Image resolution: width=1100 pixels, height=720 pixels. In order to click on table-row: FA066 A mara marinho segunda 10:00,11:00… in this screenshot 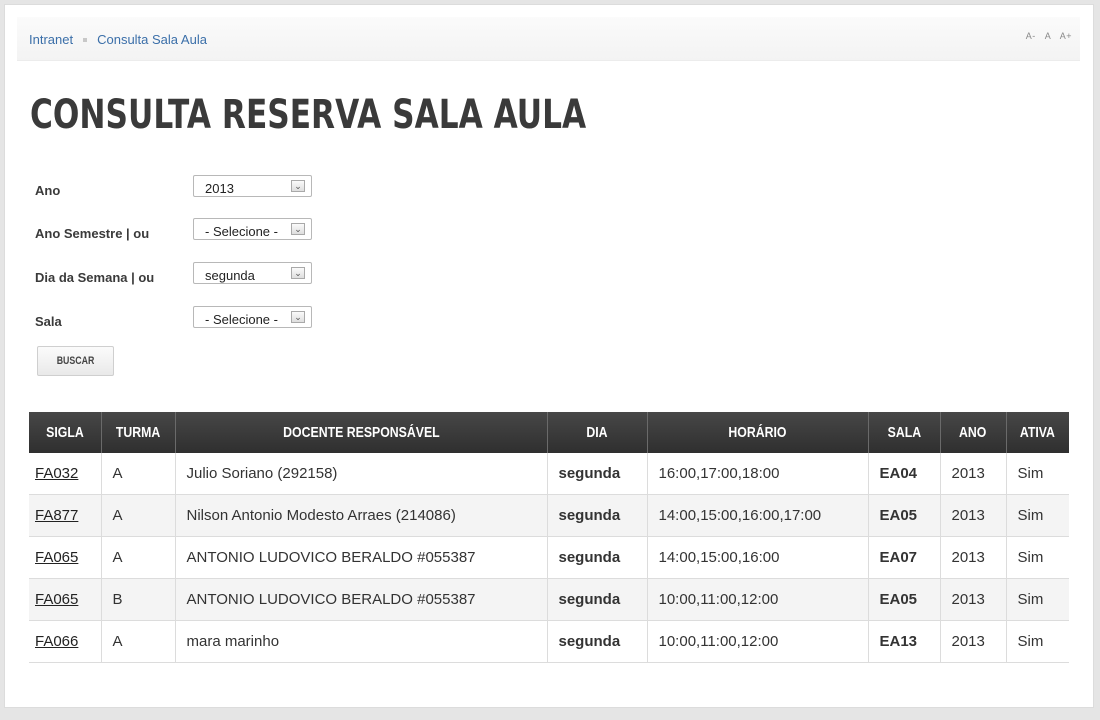, I will do `click(549, 641)`.